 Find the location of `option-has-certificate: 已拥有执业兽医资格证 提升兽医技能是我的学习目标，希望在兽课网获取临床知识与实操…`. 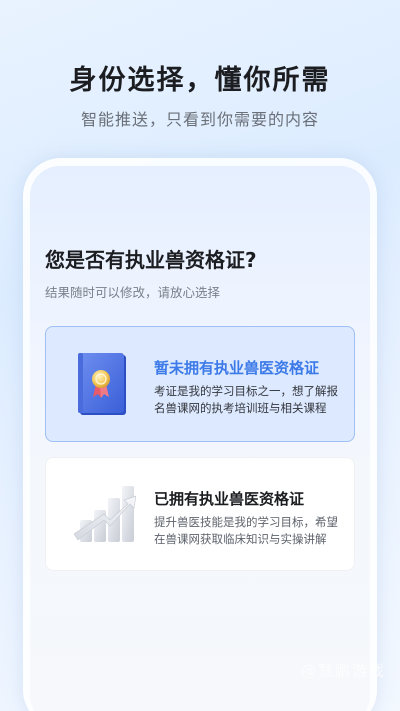

option-has-certificate: 已拥有执业兽医资格证 提升兽医技能是我的学习目标，希望在兽课网获取临床知识与实操… is located at coordinates (200, 514).